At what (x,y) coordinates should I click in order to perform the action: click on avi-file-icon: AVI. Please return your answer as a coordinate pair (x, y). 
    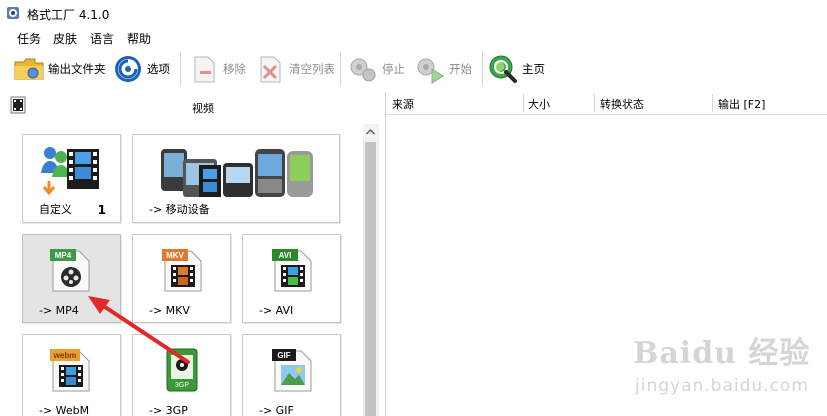
    Looking at the image, I should click on (293, 271).